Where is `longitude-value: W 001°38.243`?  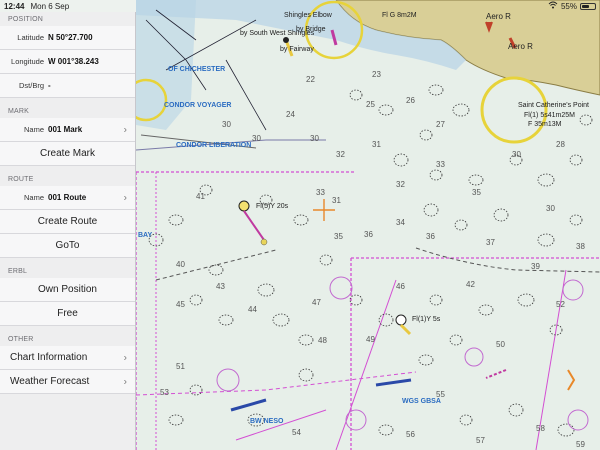
longitude-value: W 001°38.243 is located at coordinates (73, 61).